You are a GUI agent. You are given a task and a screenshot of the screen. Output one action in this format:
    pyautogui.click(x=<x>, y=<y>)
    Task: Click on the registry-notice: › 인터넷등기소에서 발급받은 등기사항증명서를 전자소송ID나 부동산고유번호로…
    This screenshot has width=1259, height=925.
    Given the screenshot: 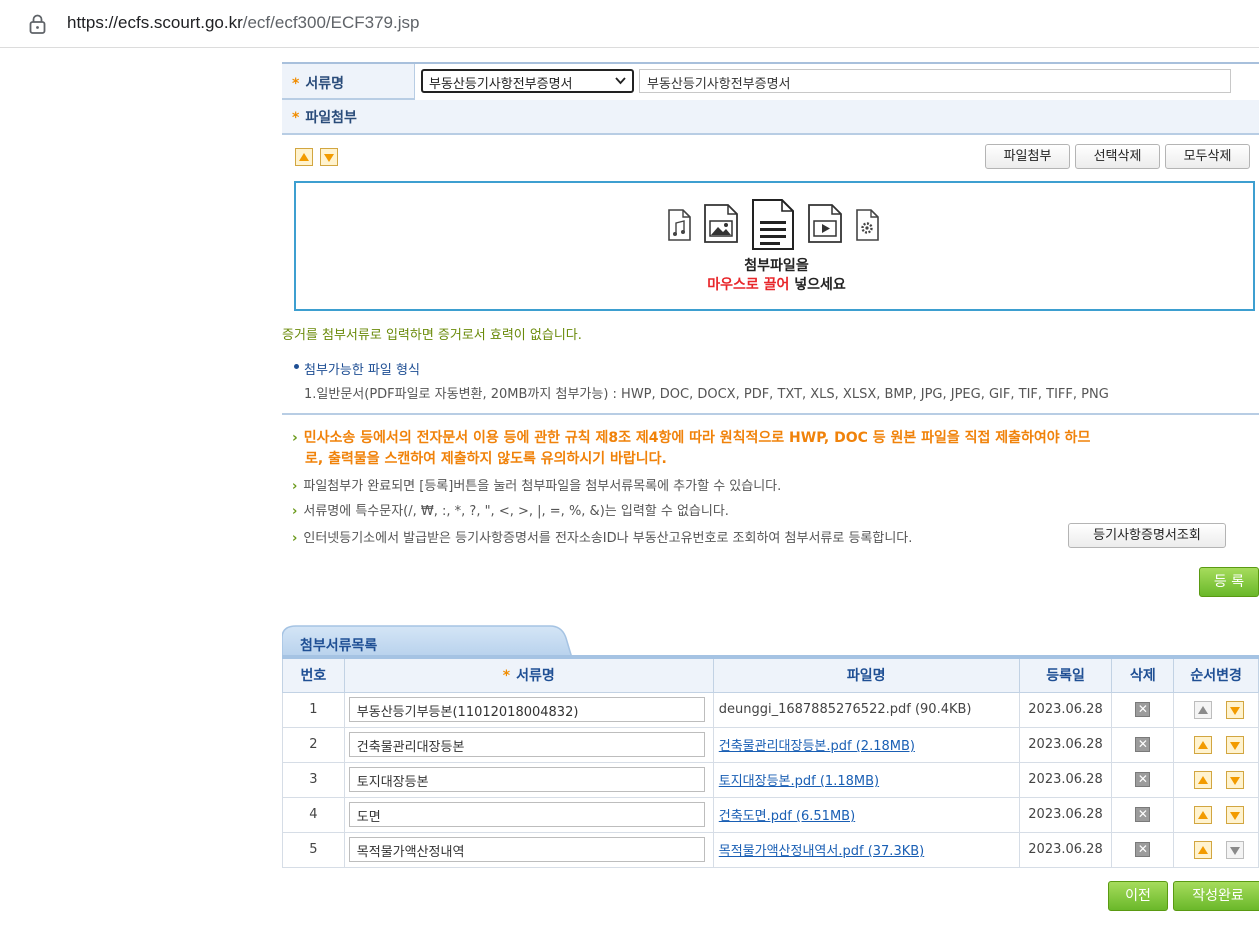 What is the action you would take?
    pyautogui.click(x=602, y=538)
    